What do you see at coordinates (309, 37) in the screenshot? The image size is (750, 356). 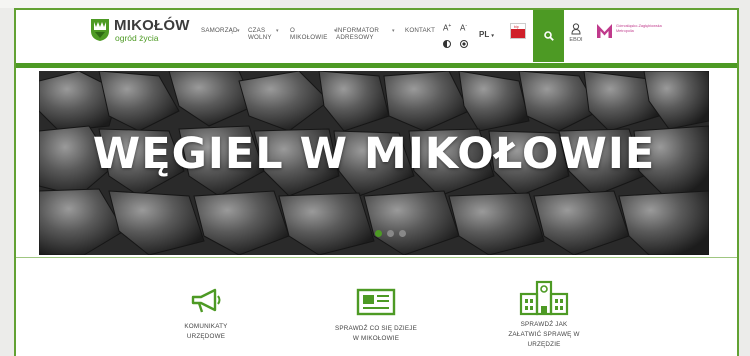 I see `nav-item-label: MIKOŁOWIE` at bounding box center [309, 37].